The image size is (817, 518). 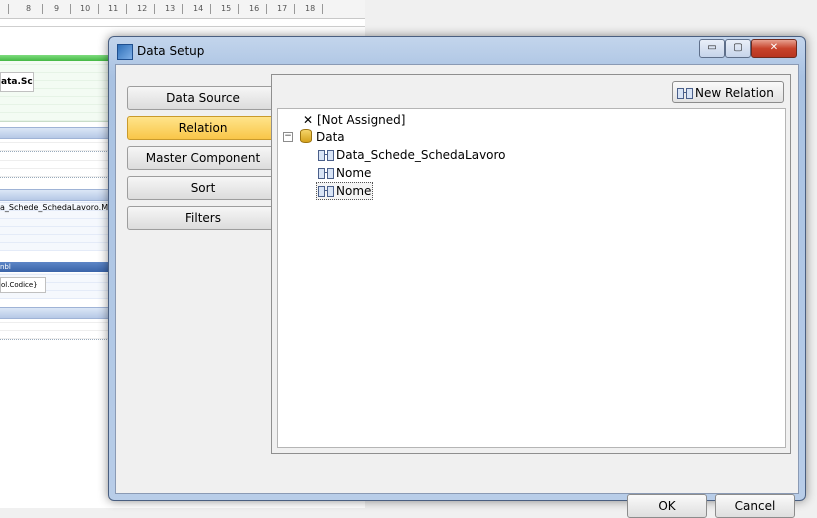 I want to click on maximize-button: ▢, so click(x=738, y=48).